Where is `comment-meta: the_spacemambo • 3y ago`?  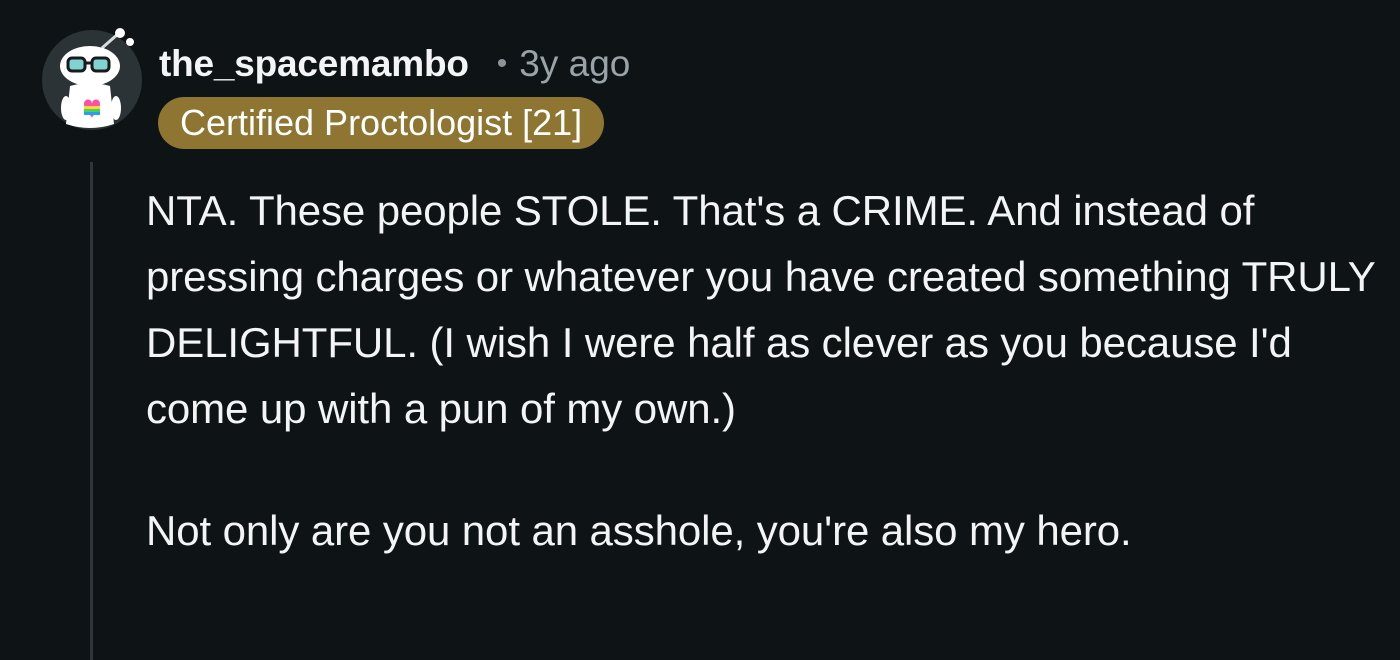 comment-meta: the_spacemambo • 3y ago is located at coordinates (394, 64).